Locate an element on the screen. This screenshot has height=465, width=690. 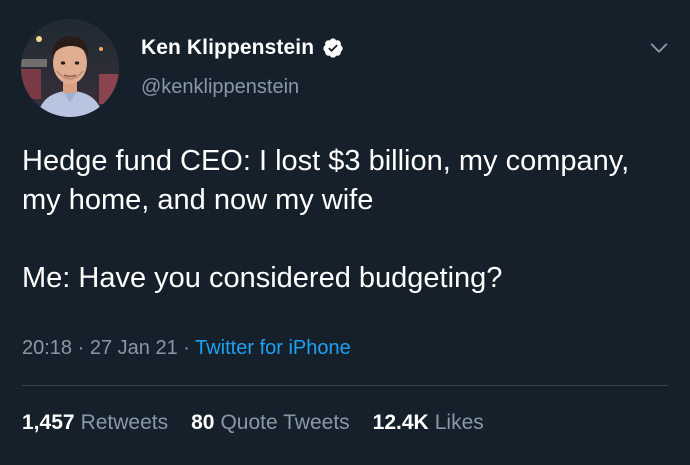
tweet-source-link: Twitter for iPhone is located at coordinates (273, 348).